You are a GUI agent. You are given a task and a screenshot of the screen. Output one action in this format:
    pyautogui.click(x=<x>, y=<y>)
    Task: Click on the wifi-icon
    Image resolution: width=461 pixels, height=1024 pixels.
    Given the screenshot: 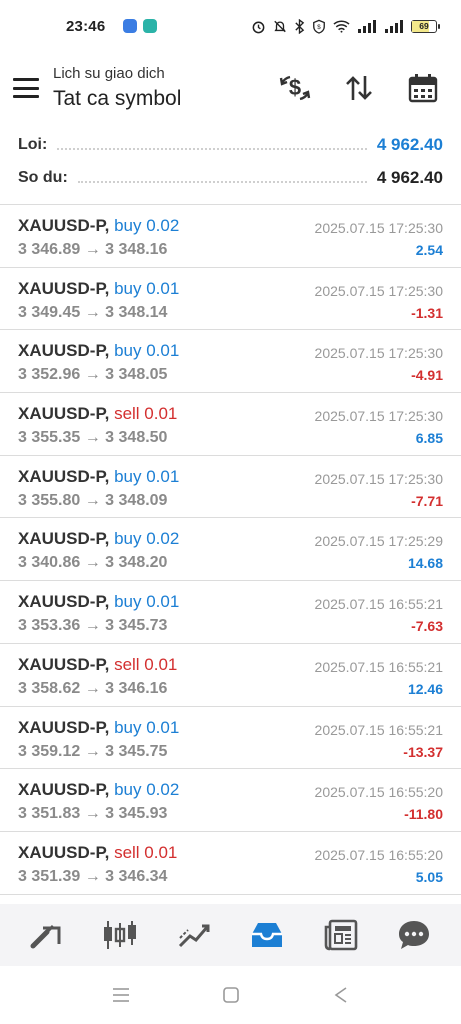 What is the action you would take?
    pyautogui.click(x=341, y=26)
    